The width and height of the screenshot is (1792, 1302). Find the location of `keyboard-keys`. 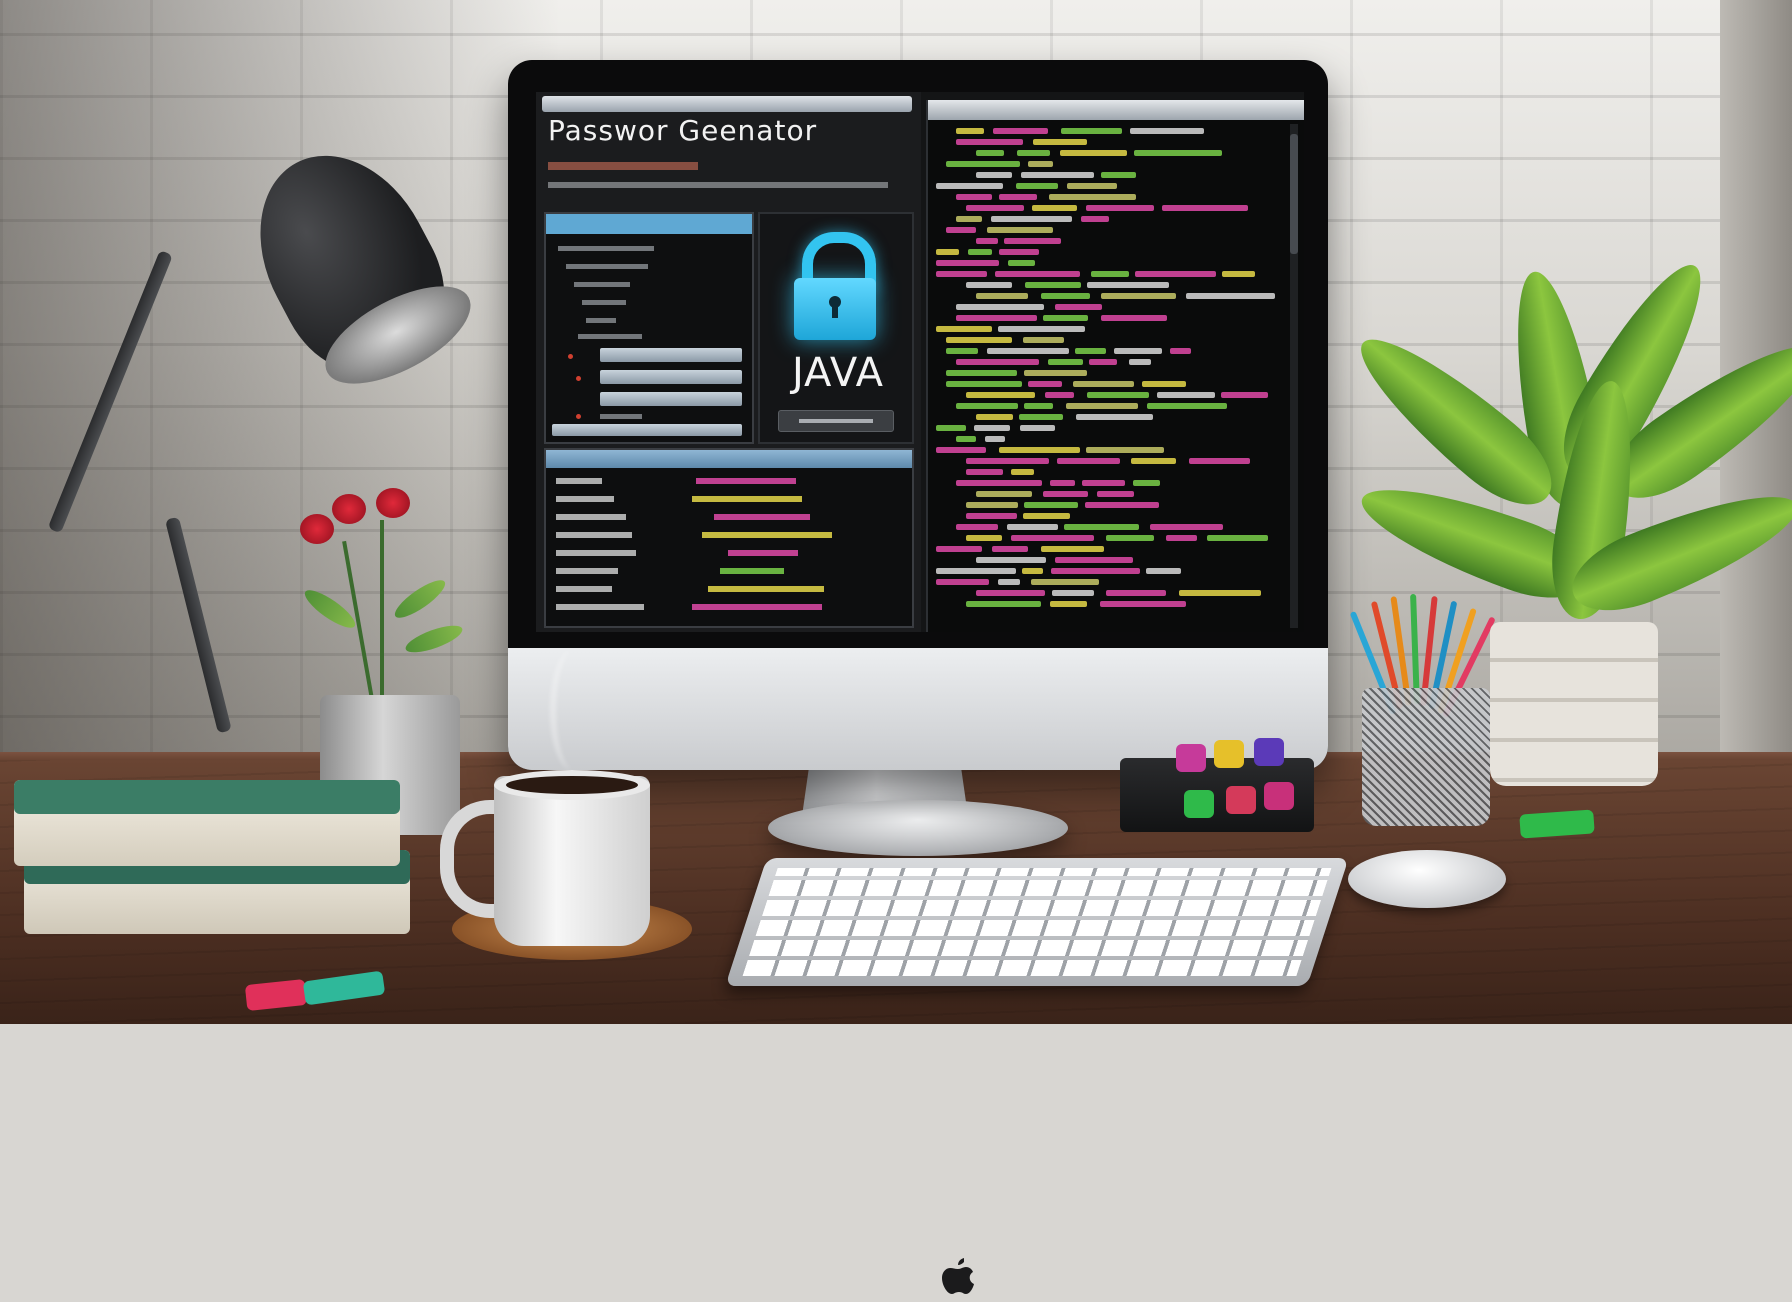

keyboard-keys is located at coordinates (1037, 922).